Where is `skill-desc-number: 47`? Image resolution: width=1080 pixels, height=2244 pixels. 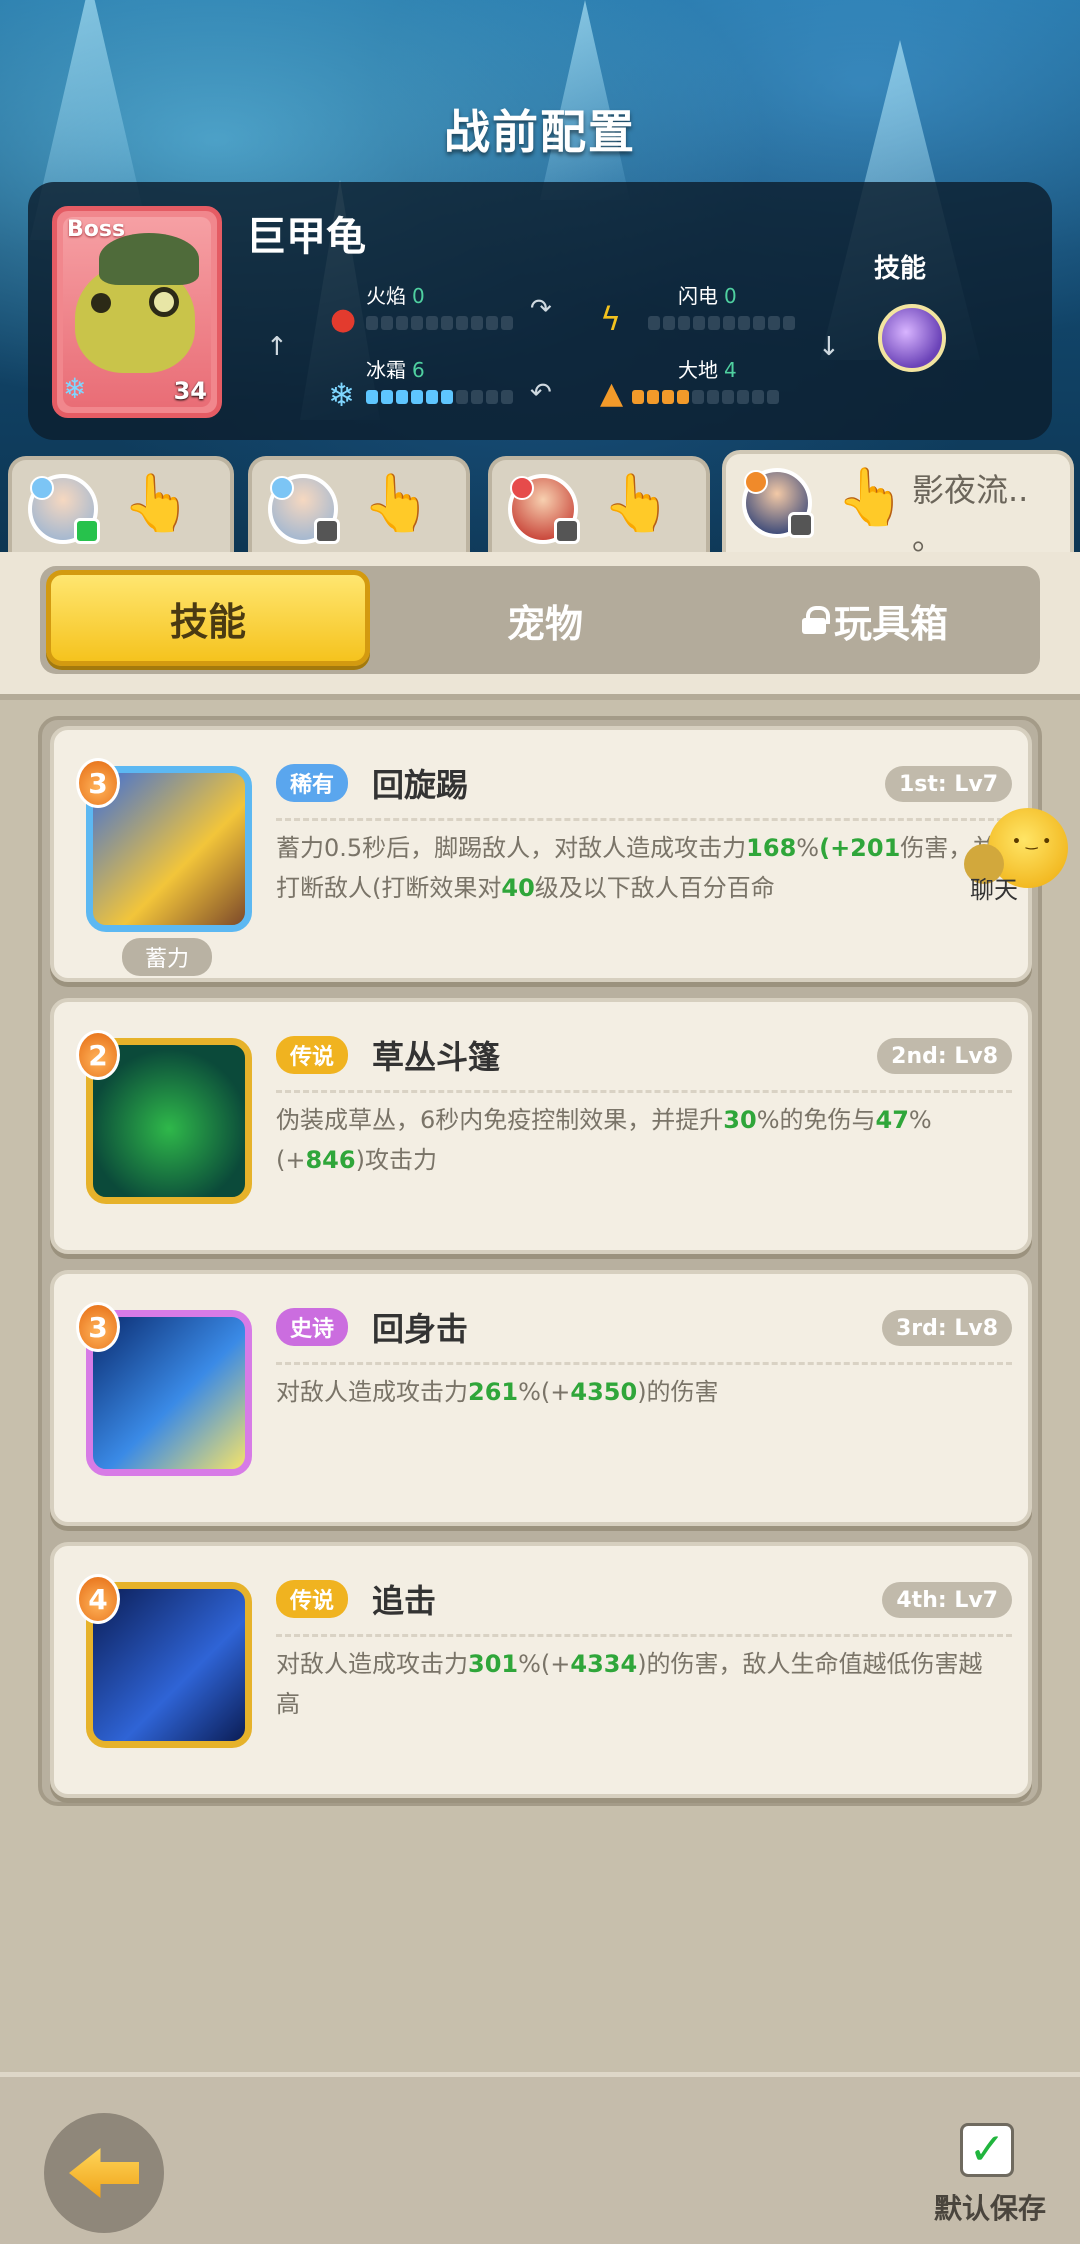
skill-desc-number: 47 is located at coordinates (892, 1120).